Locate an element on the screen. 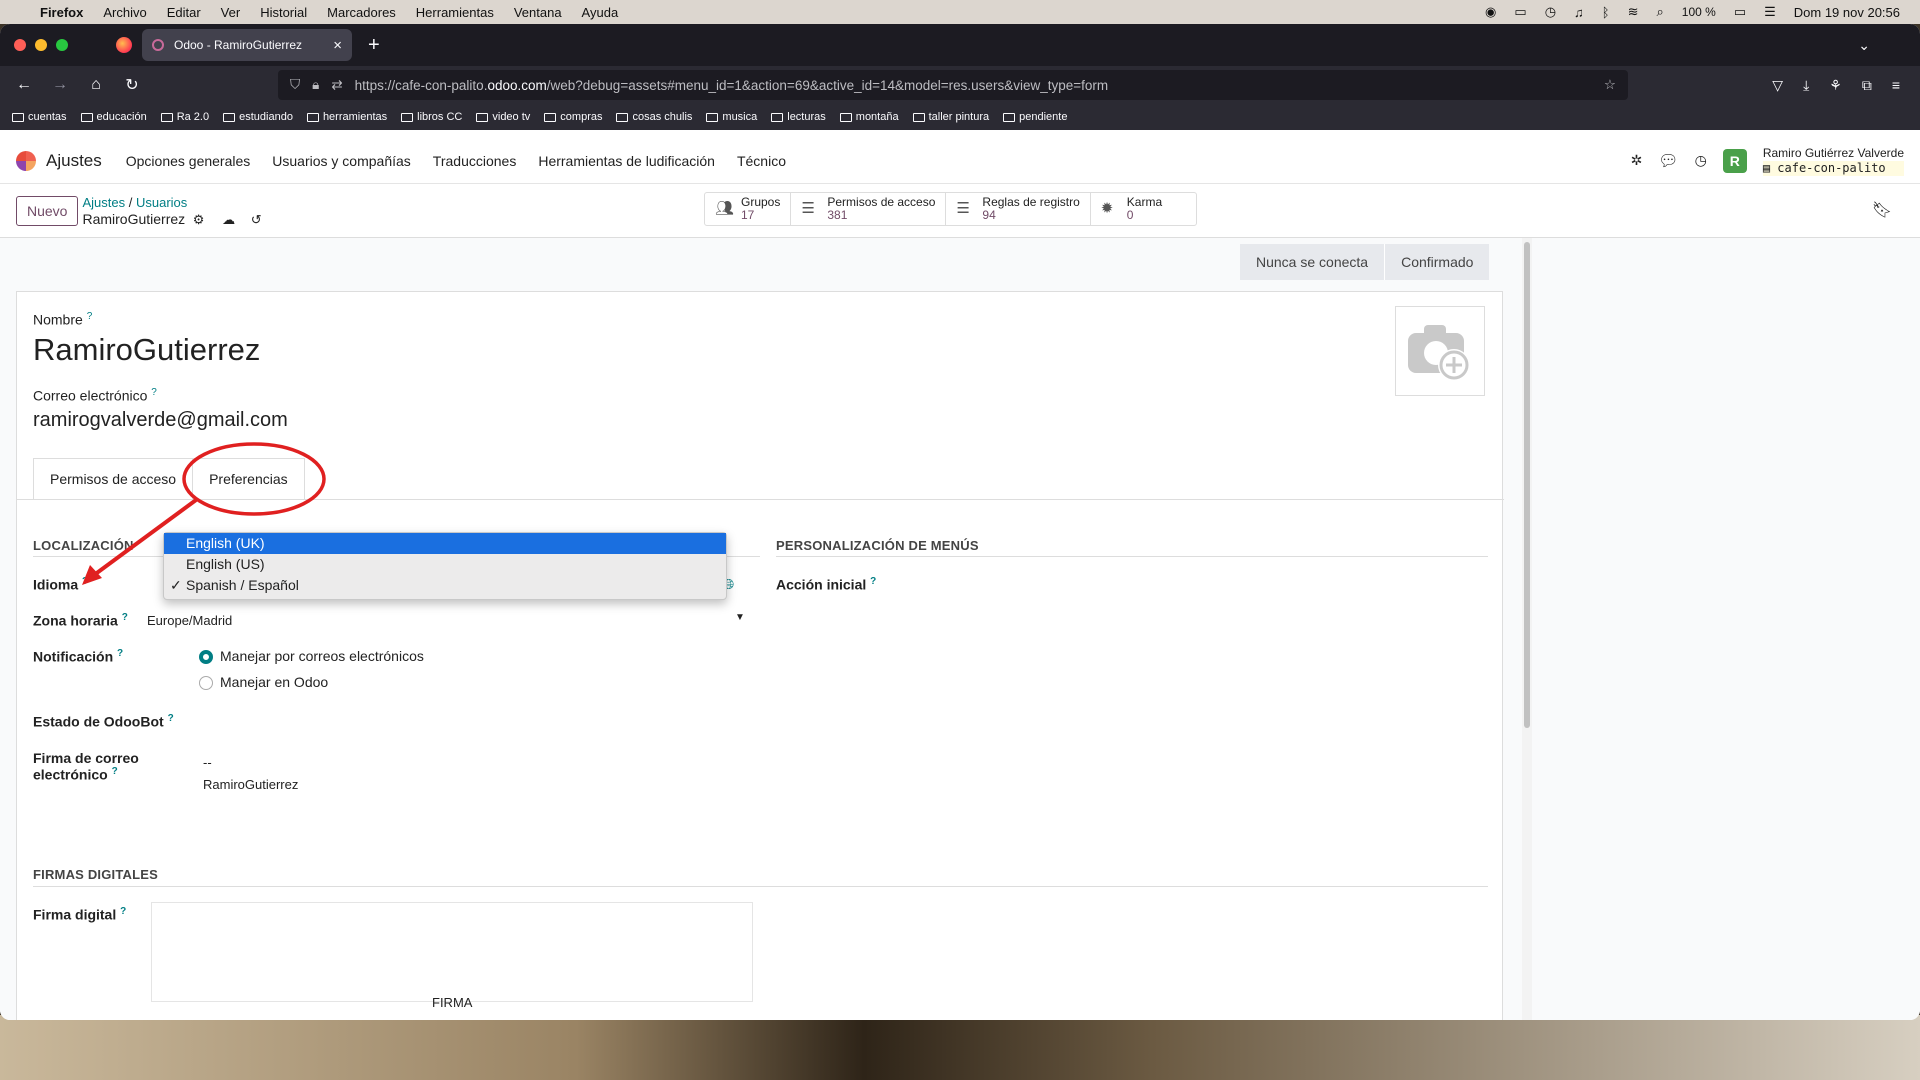 The height and width of the screenshot is (1080, 1920). radio-odoo is located at coordinates (206, 683).